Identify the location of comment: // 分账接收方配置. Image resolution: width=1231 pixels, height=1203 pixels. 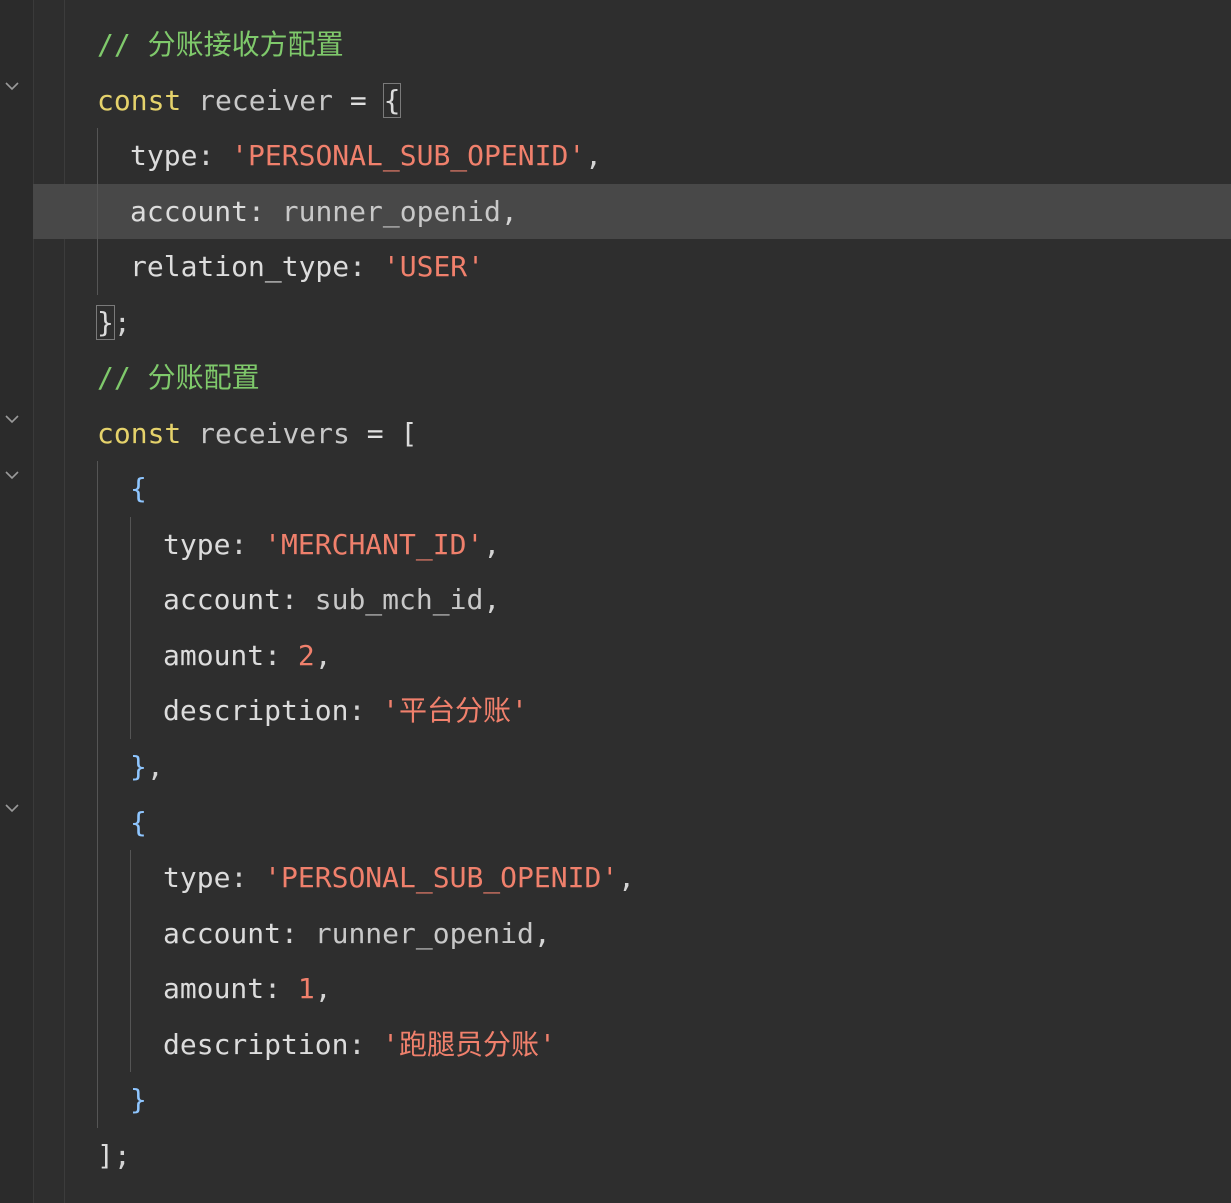
(220, 44).